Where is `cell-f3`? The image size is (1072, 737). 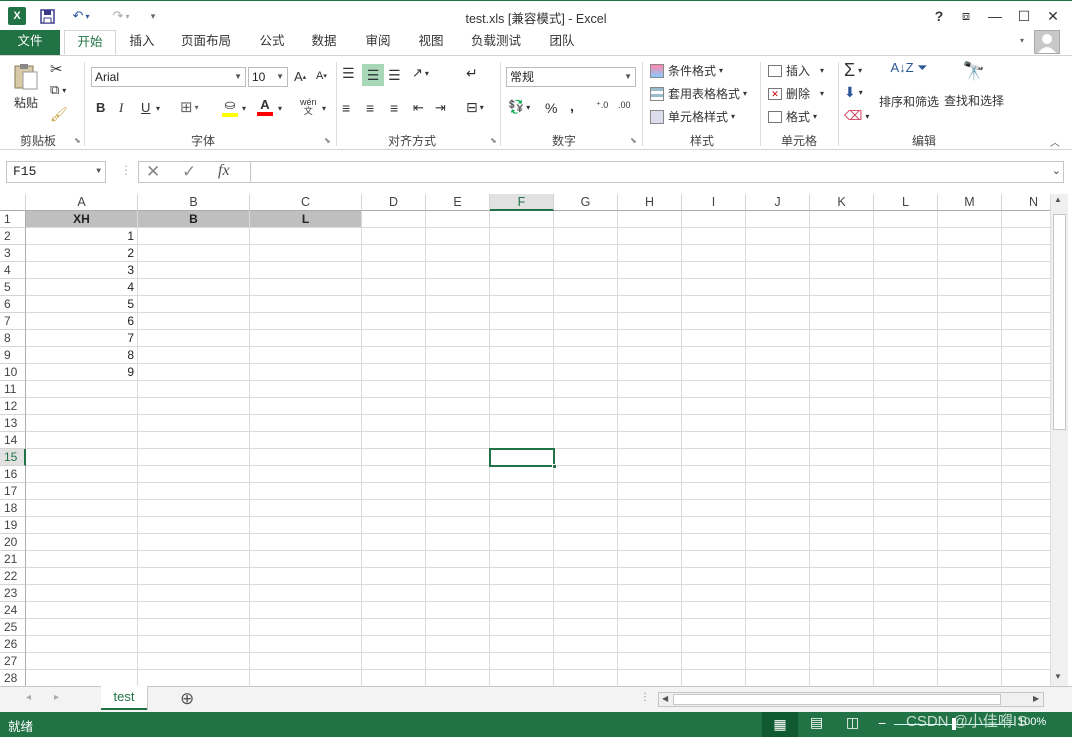
cell-f3 is located at coordinates (522, 253).